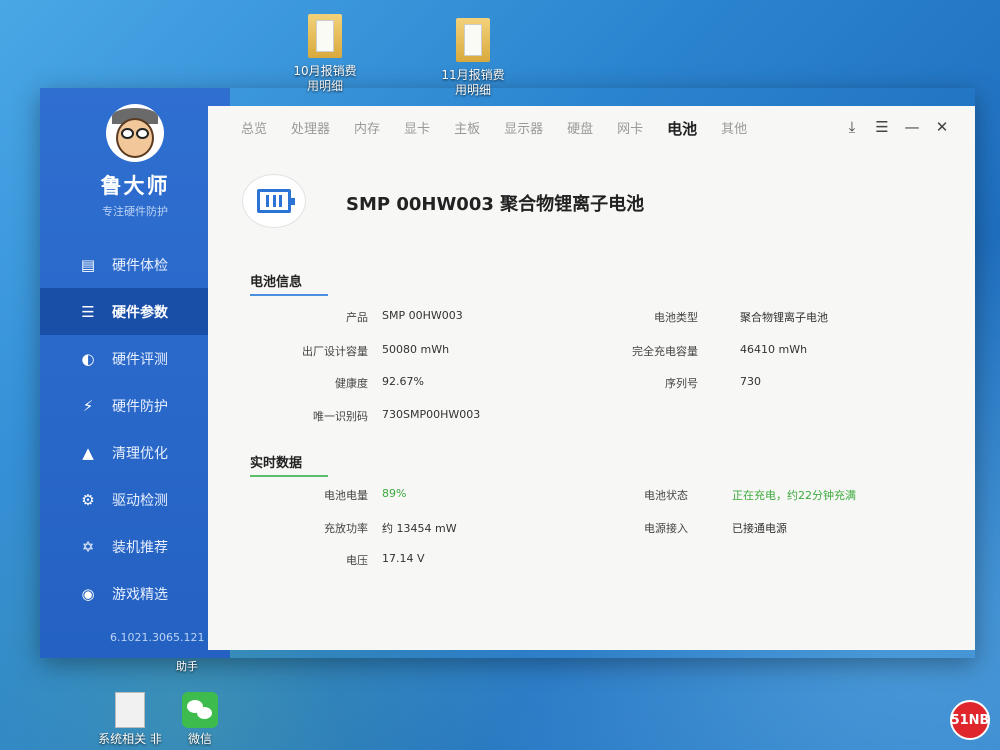  What do you see at coordinates (254, 128) in the screenshot?
I see `tab-overview: 总览` at bounding box center [254, 128].